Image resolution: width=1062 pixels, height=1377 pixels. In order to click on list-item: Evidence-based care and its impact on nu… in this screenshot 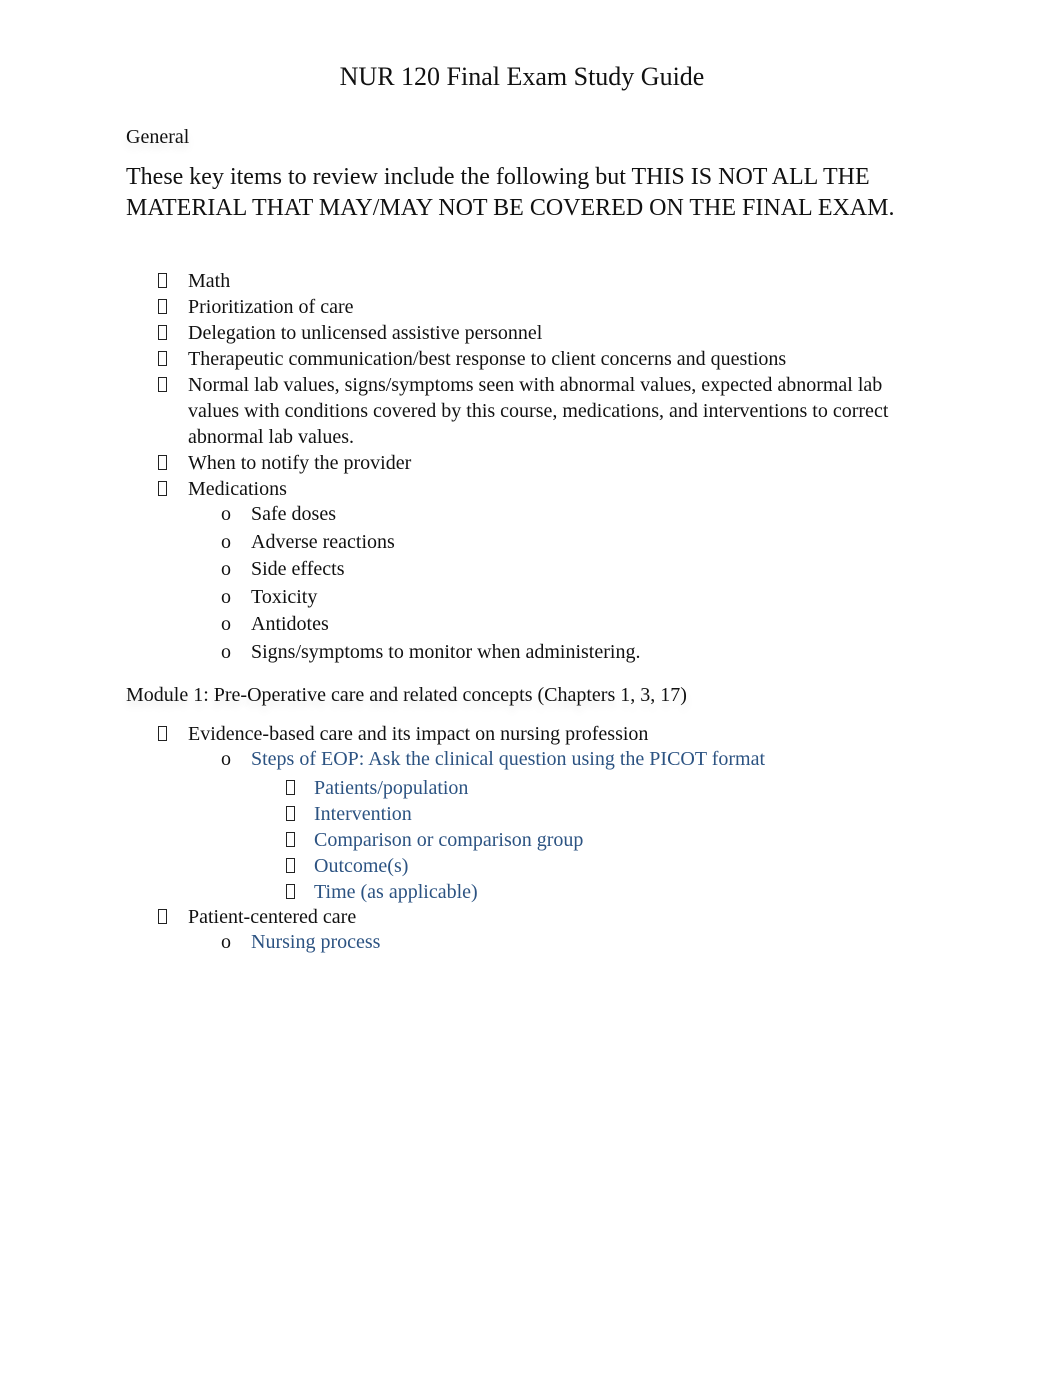, I will do `click(403, 734)`.